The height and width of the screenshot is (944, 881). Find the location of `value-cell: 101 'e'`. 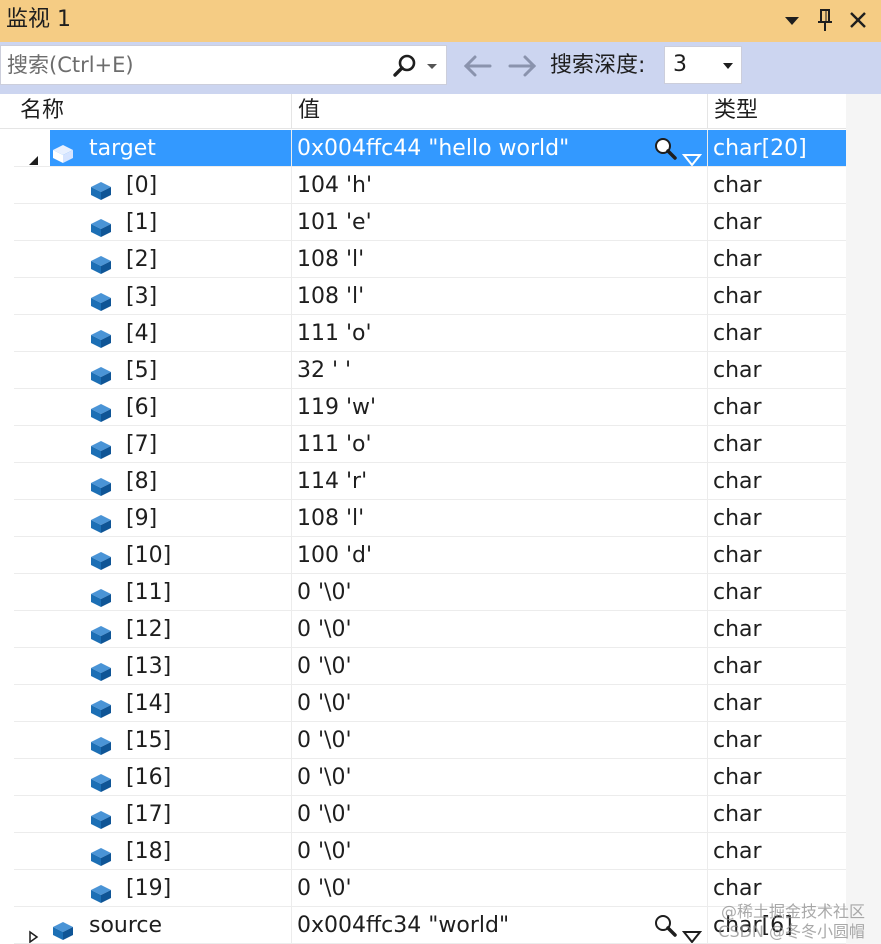

value-cell: 101 'e' is located at coordinates (500, 222).